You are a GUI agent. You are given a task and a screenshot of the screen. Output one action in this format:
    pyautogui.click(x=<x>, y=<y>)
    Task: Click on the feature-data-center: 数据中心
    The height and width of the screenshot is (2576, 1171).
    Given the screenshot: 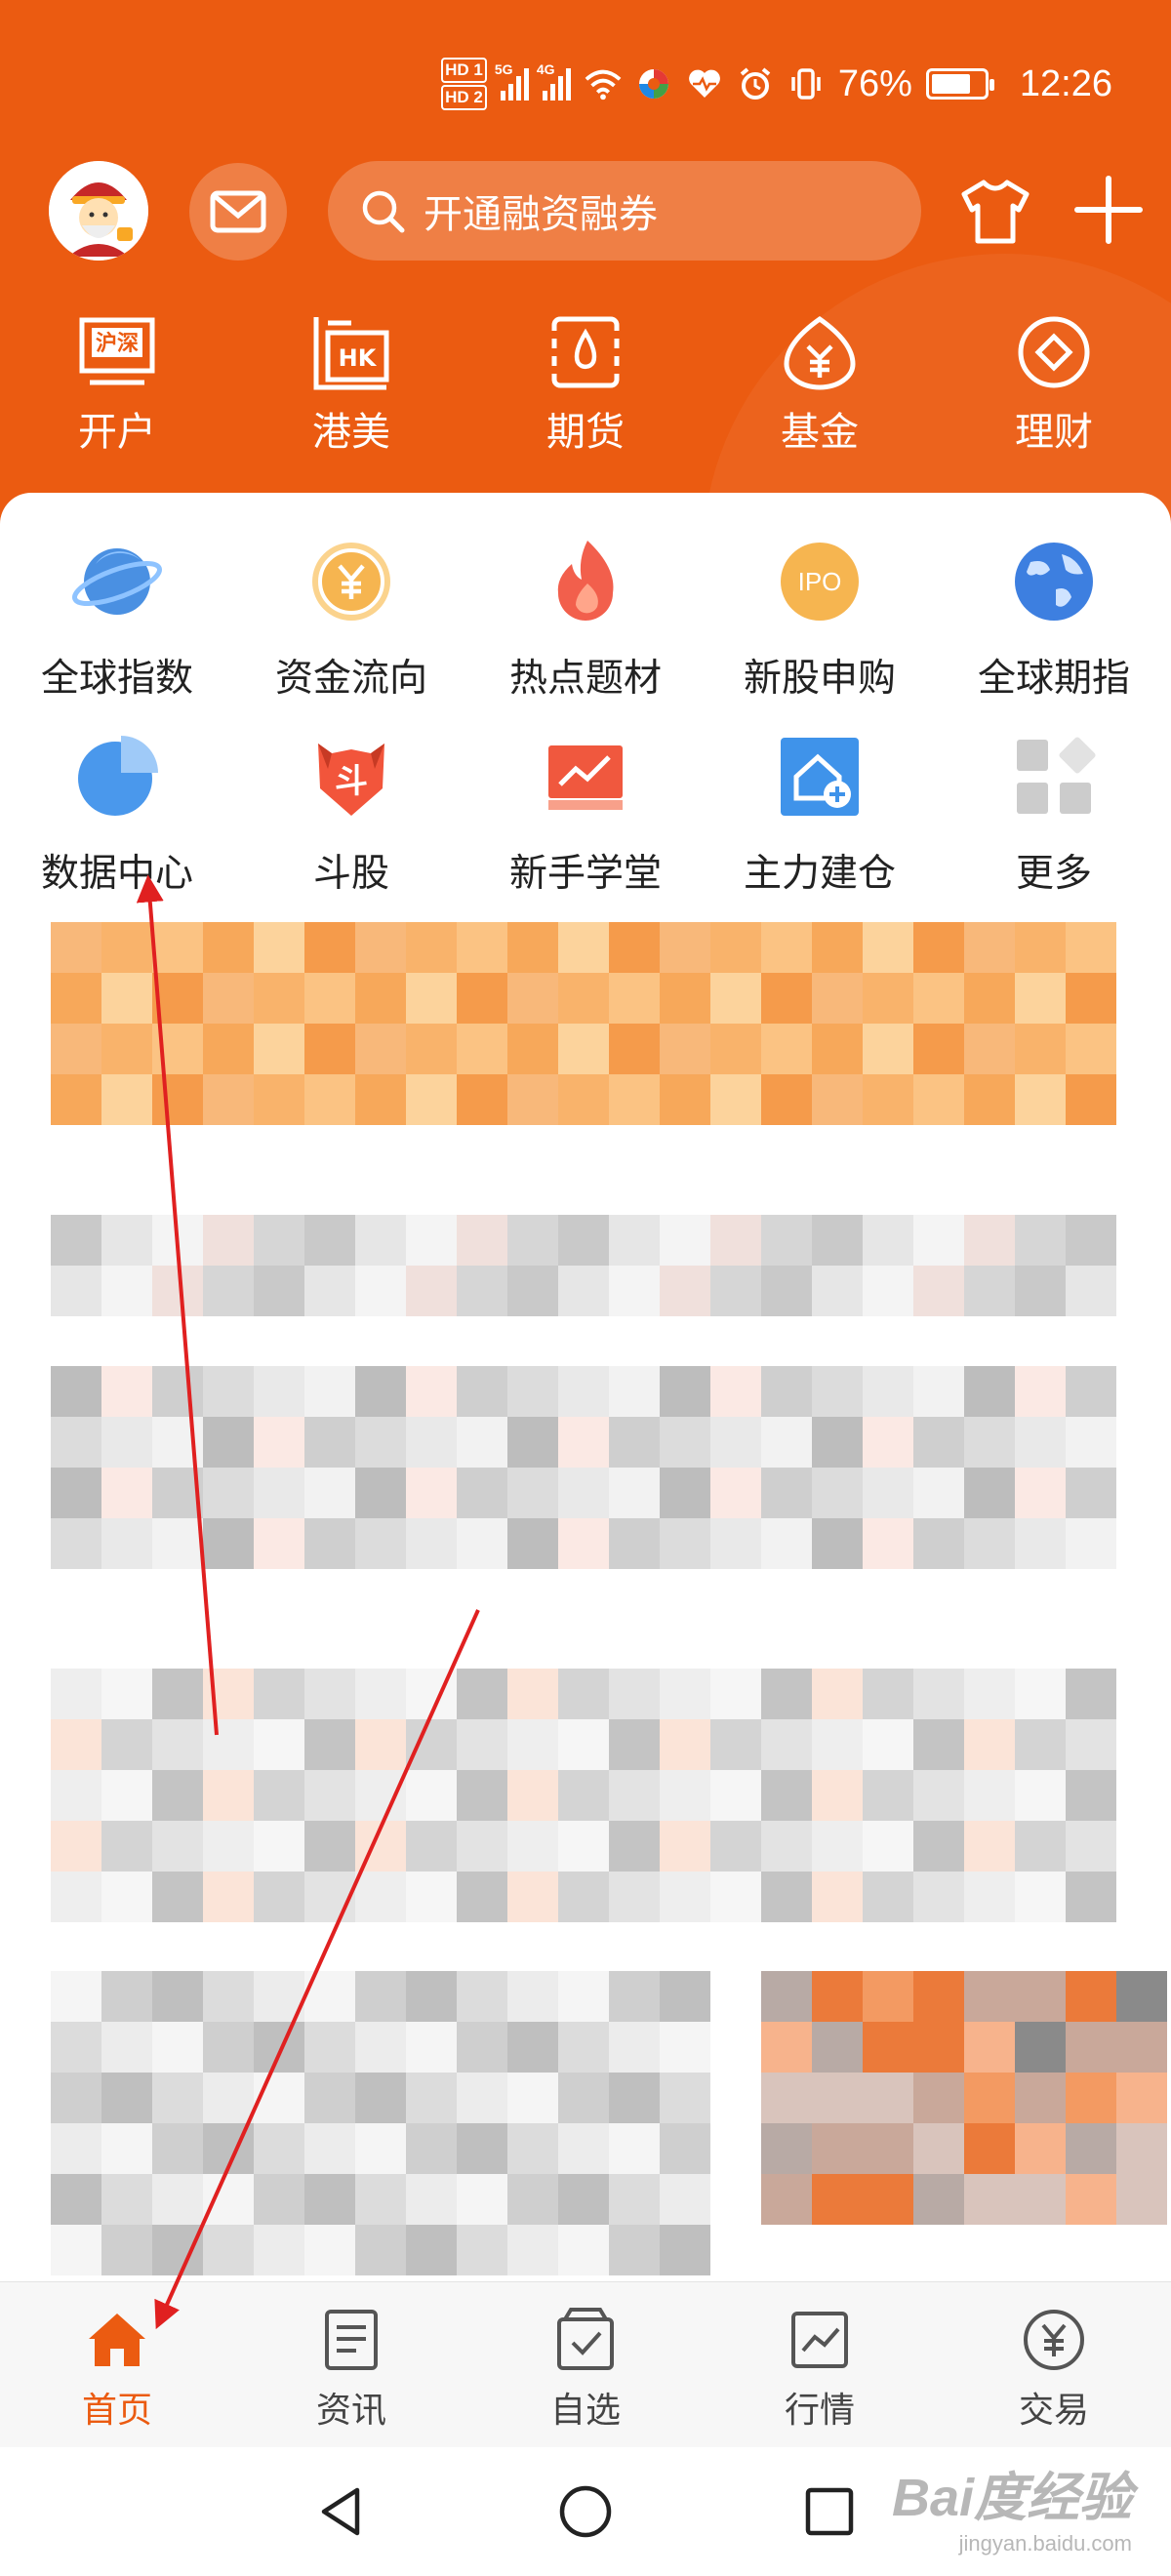 What is the action you would take?
    pyautogui.click(x=117, y=819)
    